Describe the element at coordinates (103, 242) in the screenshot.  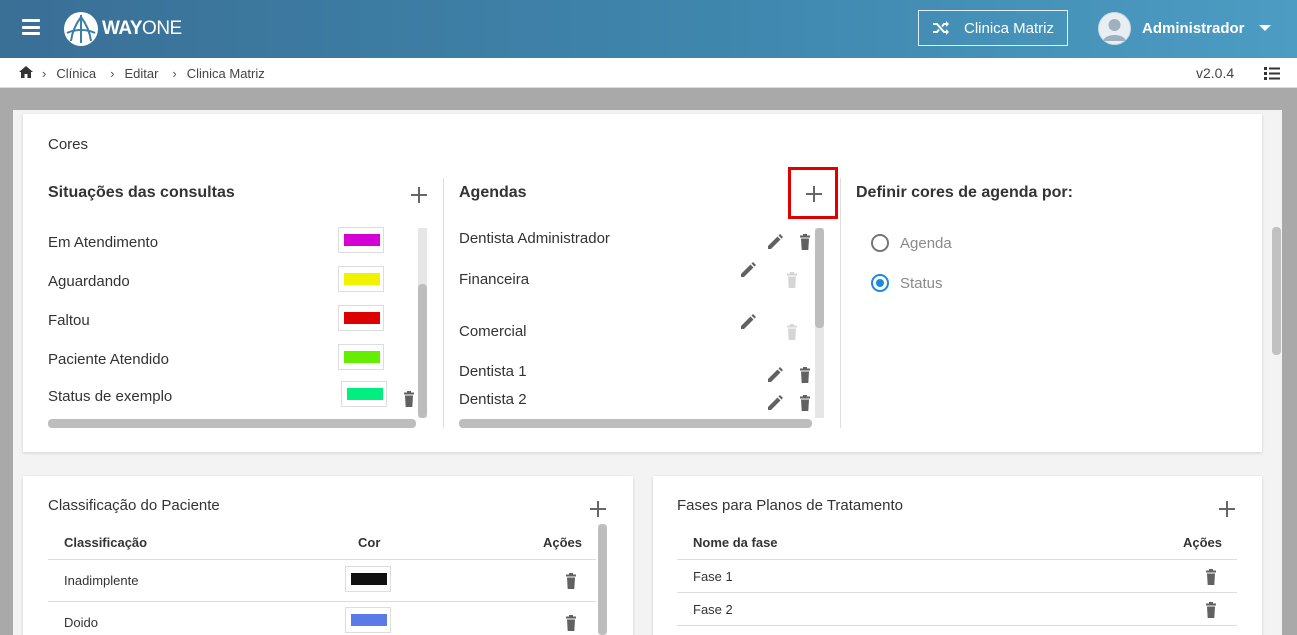
I see `situacao-label: Em Atendimento` at that location.